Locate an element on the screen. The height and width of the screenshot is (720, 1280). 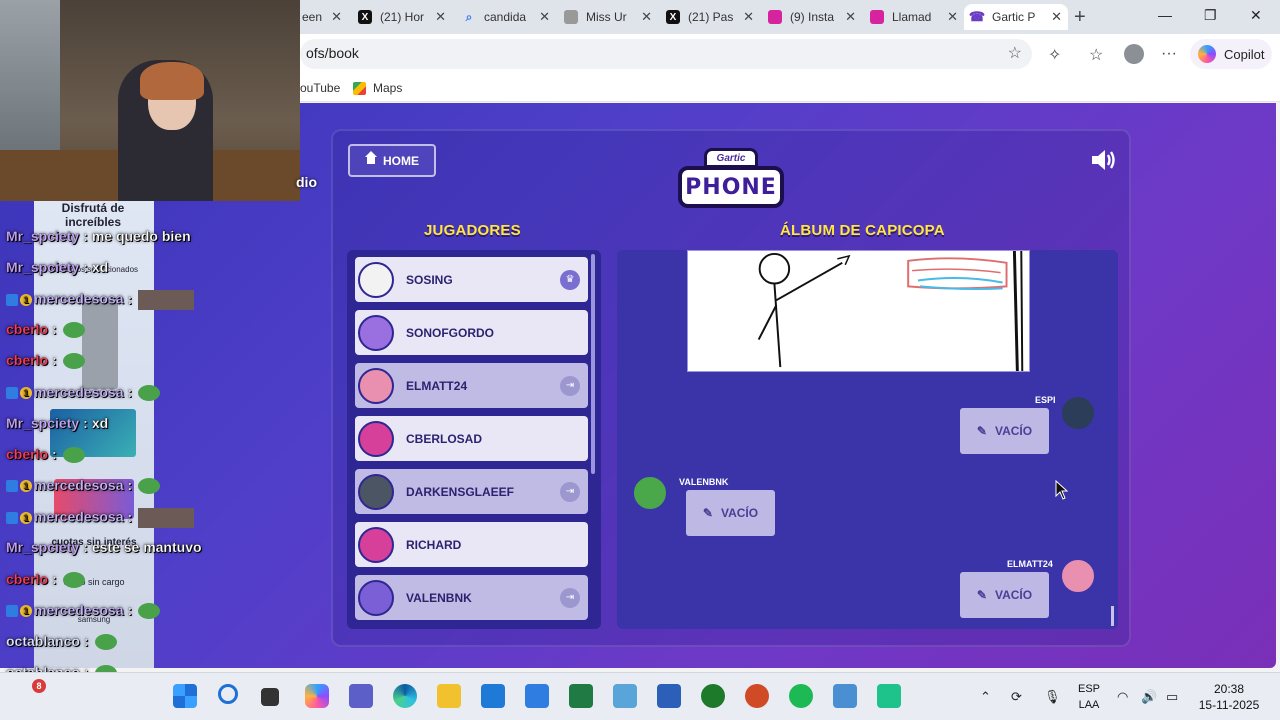
copilot-app-icon is located at coordinates (317, 696).